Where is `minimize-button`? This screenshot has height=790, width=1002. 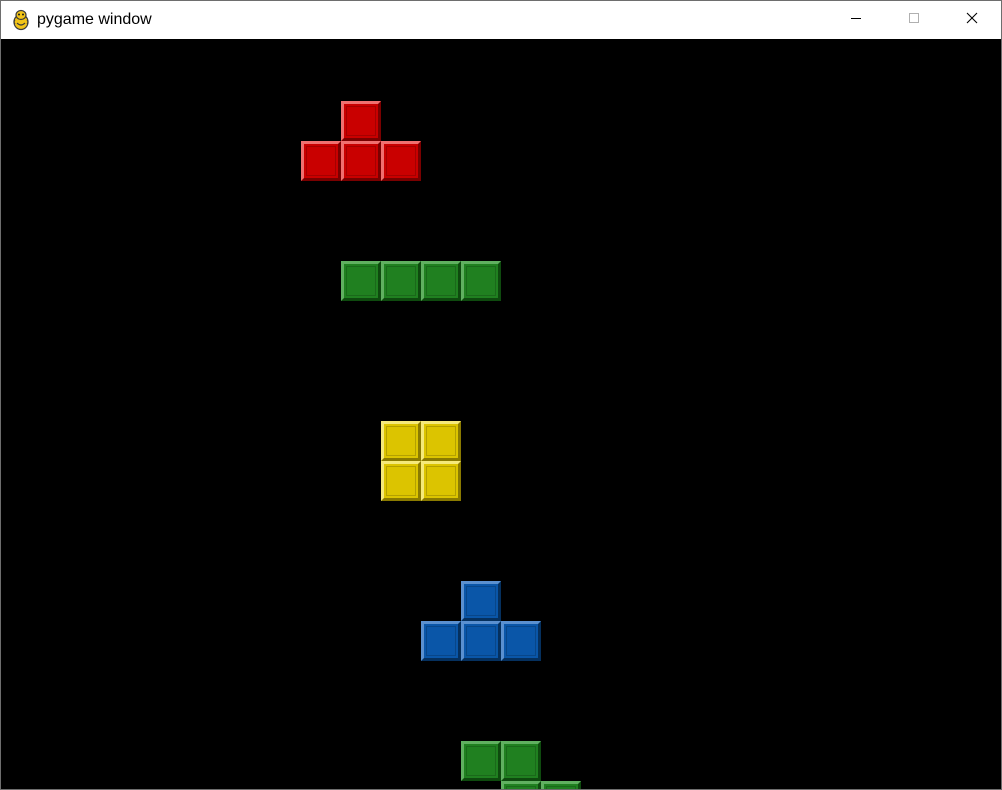
minimize-button is located at coordinates (856, 20).